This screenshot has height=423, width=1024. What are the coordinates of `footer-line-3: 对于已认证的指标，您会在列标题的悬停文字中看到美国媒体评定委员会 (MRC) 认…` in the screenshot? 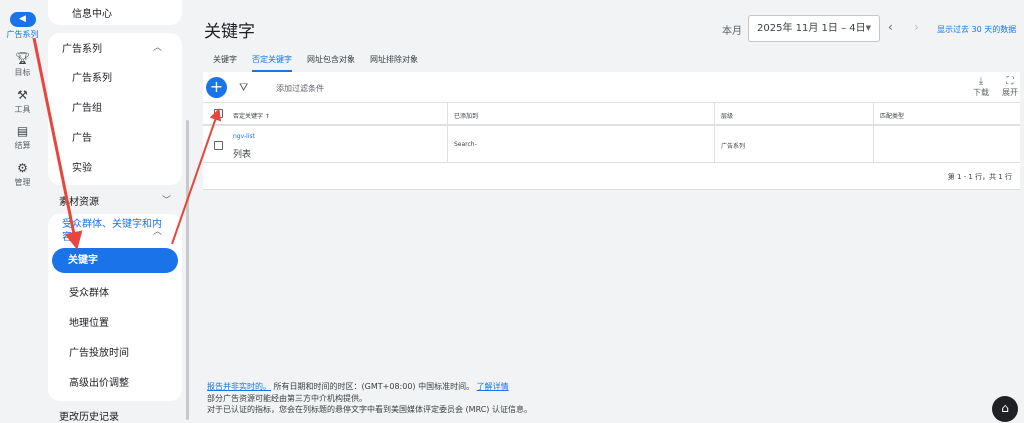 It's located at (369, 409).